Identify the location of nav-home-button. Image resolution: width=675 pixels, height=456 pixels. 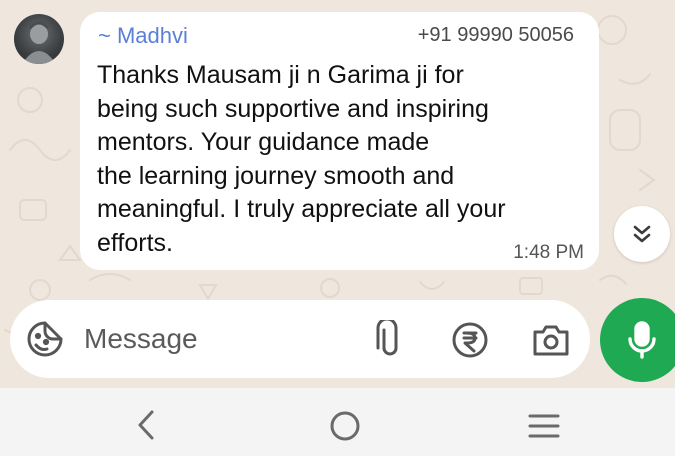
(345, 426).